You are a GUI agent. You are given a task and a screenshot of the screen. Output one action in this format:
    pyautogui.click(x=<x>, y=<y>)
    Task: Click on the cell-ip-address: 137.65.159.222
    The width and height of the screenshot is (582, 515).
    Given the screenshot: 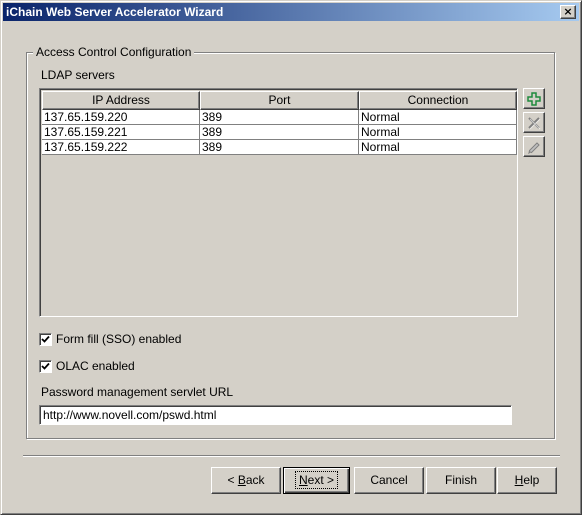 What is the action you would take?
    pyautogui.click(x=121, y=147)
    